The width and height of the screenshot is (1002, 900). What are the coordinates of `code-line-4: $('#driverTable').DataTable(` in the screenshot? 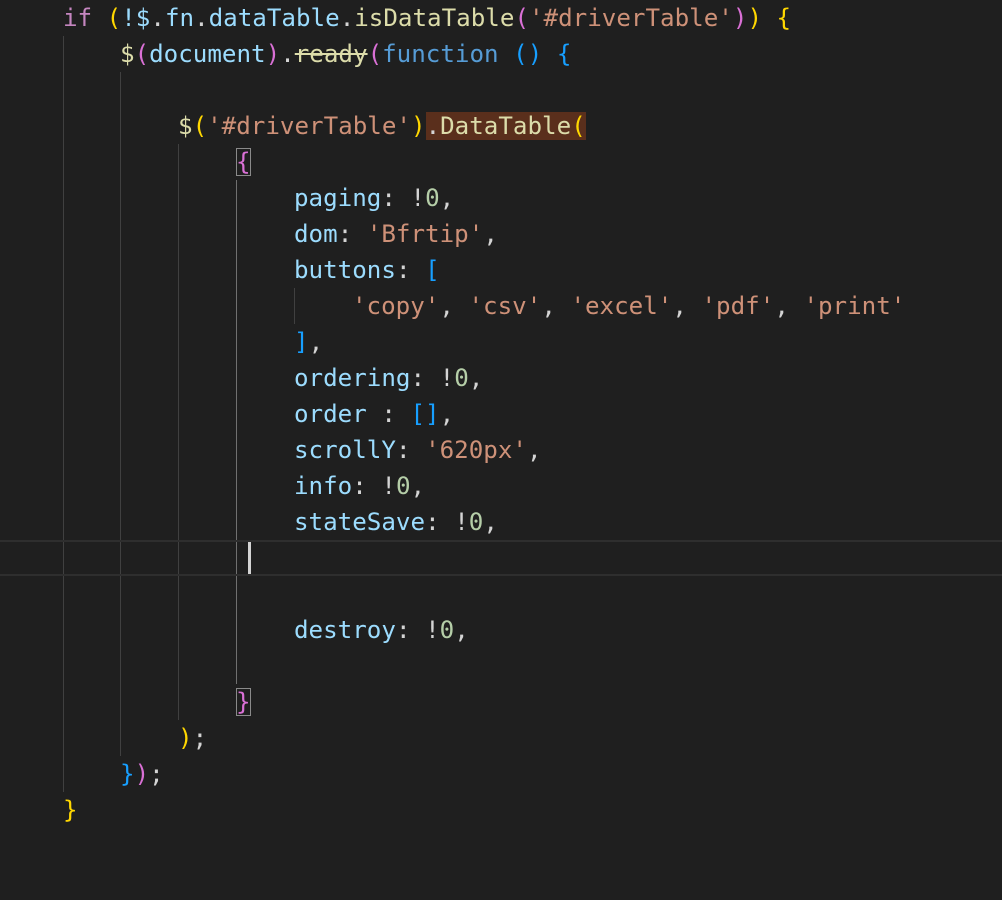 It's located at (501, 126).